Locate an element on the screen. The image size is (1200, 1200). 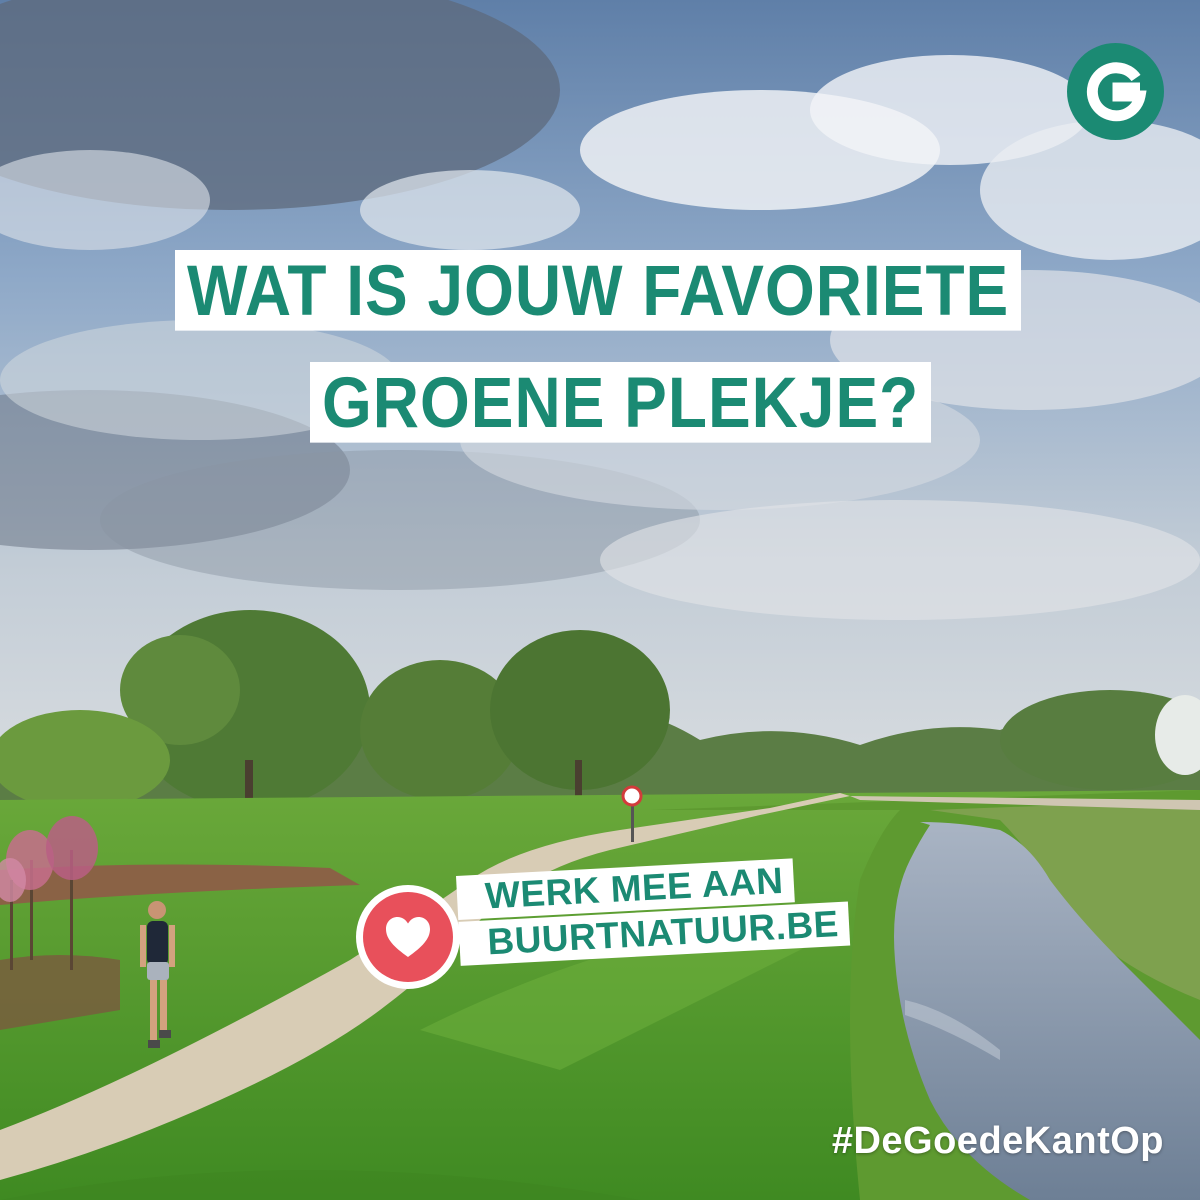
heart-circle is located at coordinates (408, 937).